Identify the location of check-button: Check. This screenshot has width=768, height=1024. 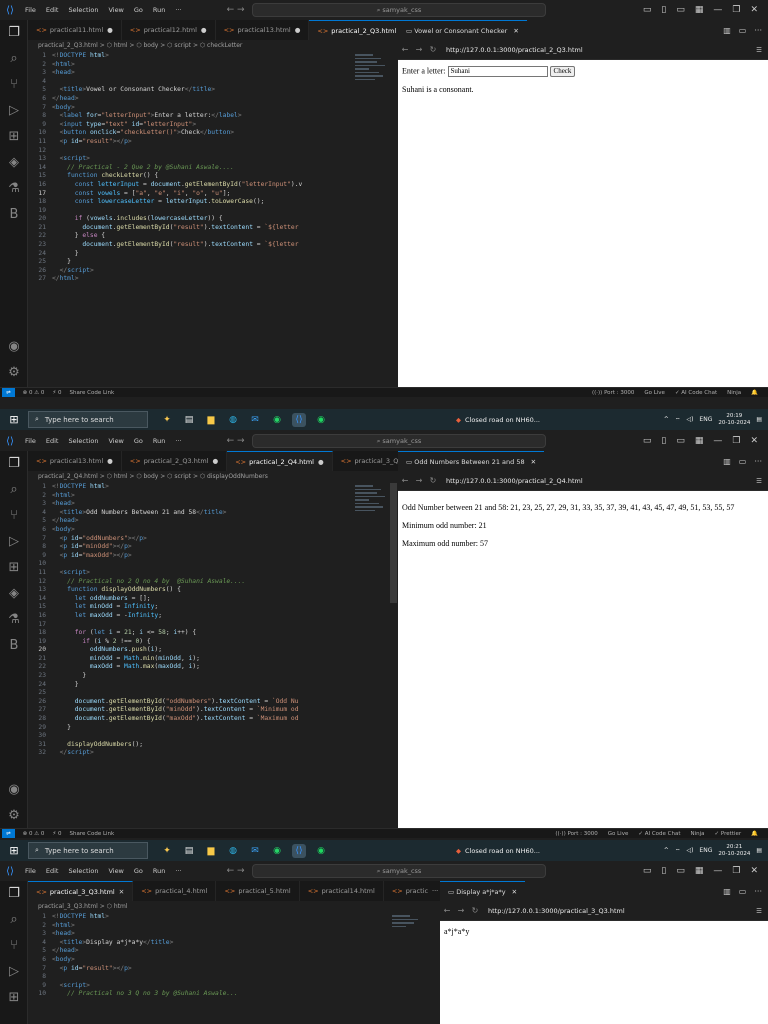
(562, 71).